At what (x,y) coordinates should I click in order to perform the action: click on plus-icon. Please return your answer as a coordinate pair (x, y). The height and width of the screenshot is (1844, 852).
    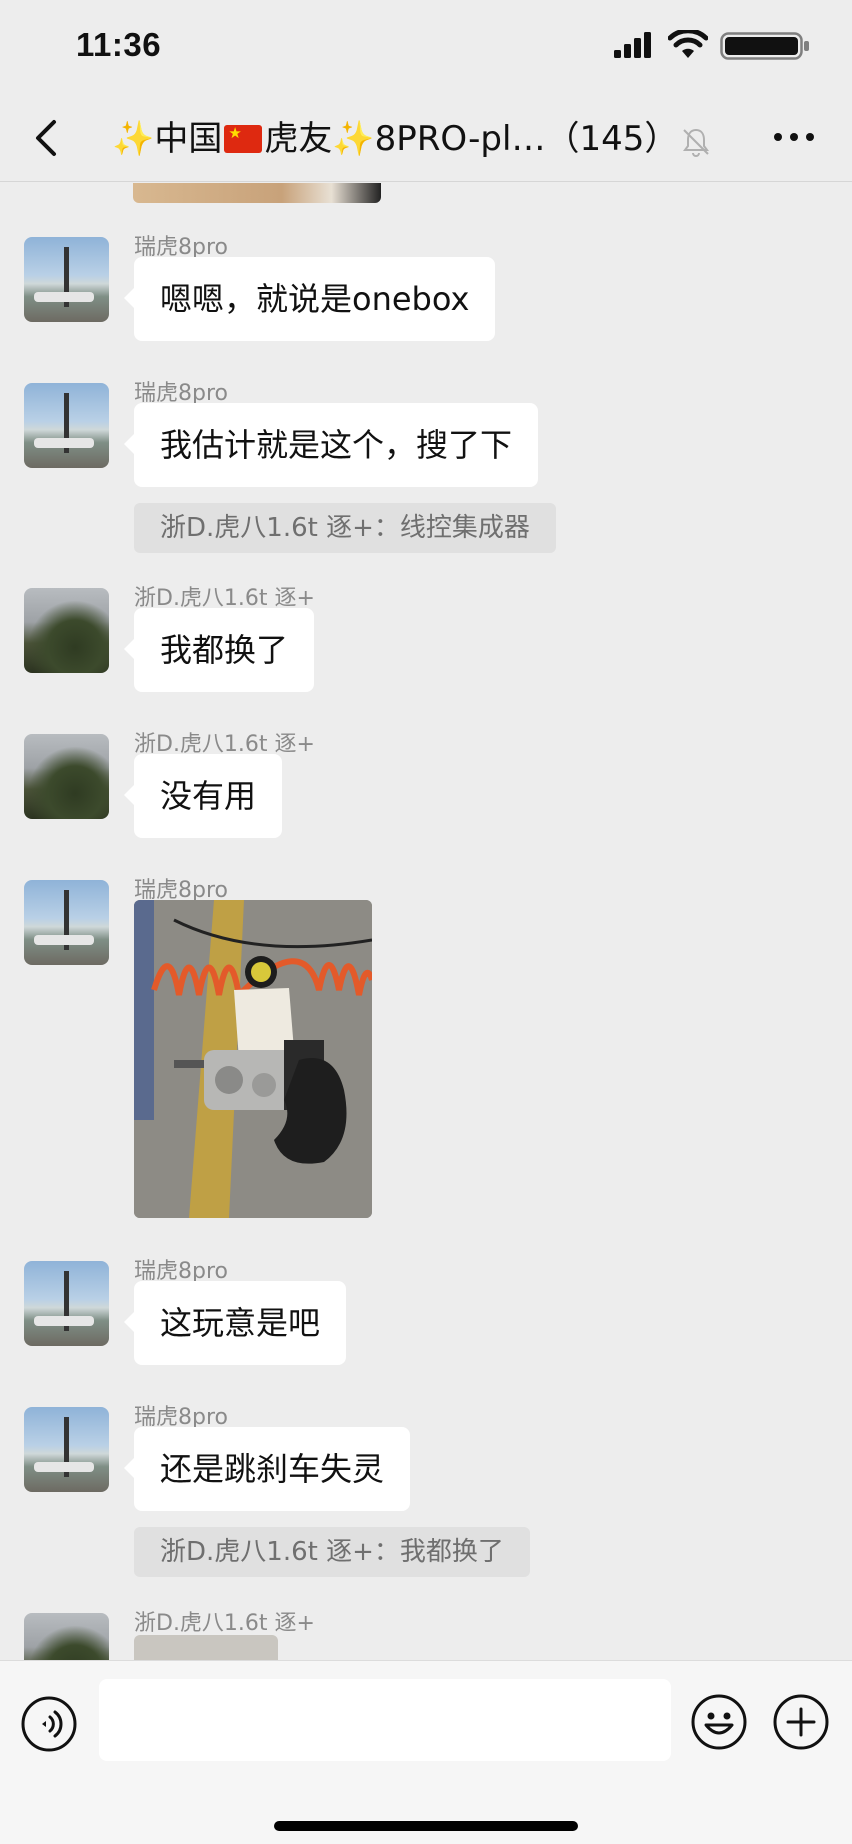
    Looking at the image, I should click on (801, 1722).